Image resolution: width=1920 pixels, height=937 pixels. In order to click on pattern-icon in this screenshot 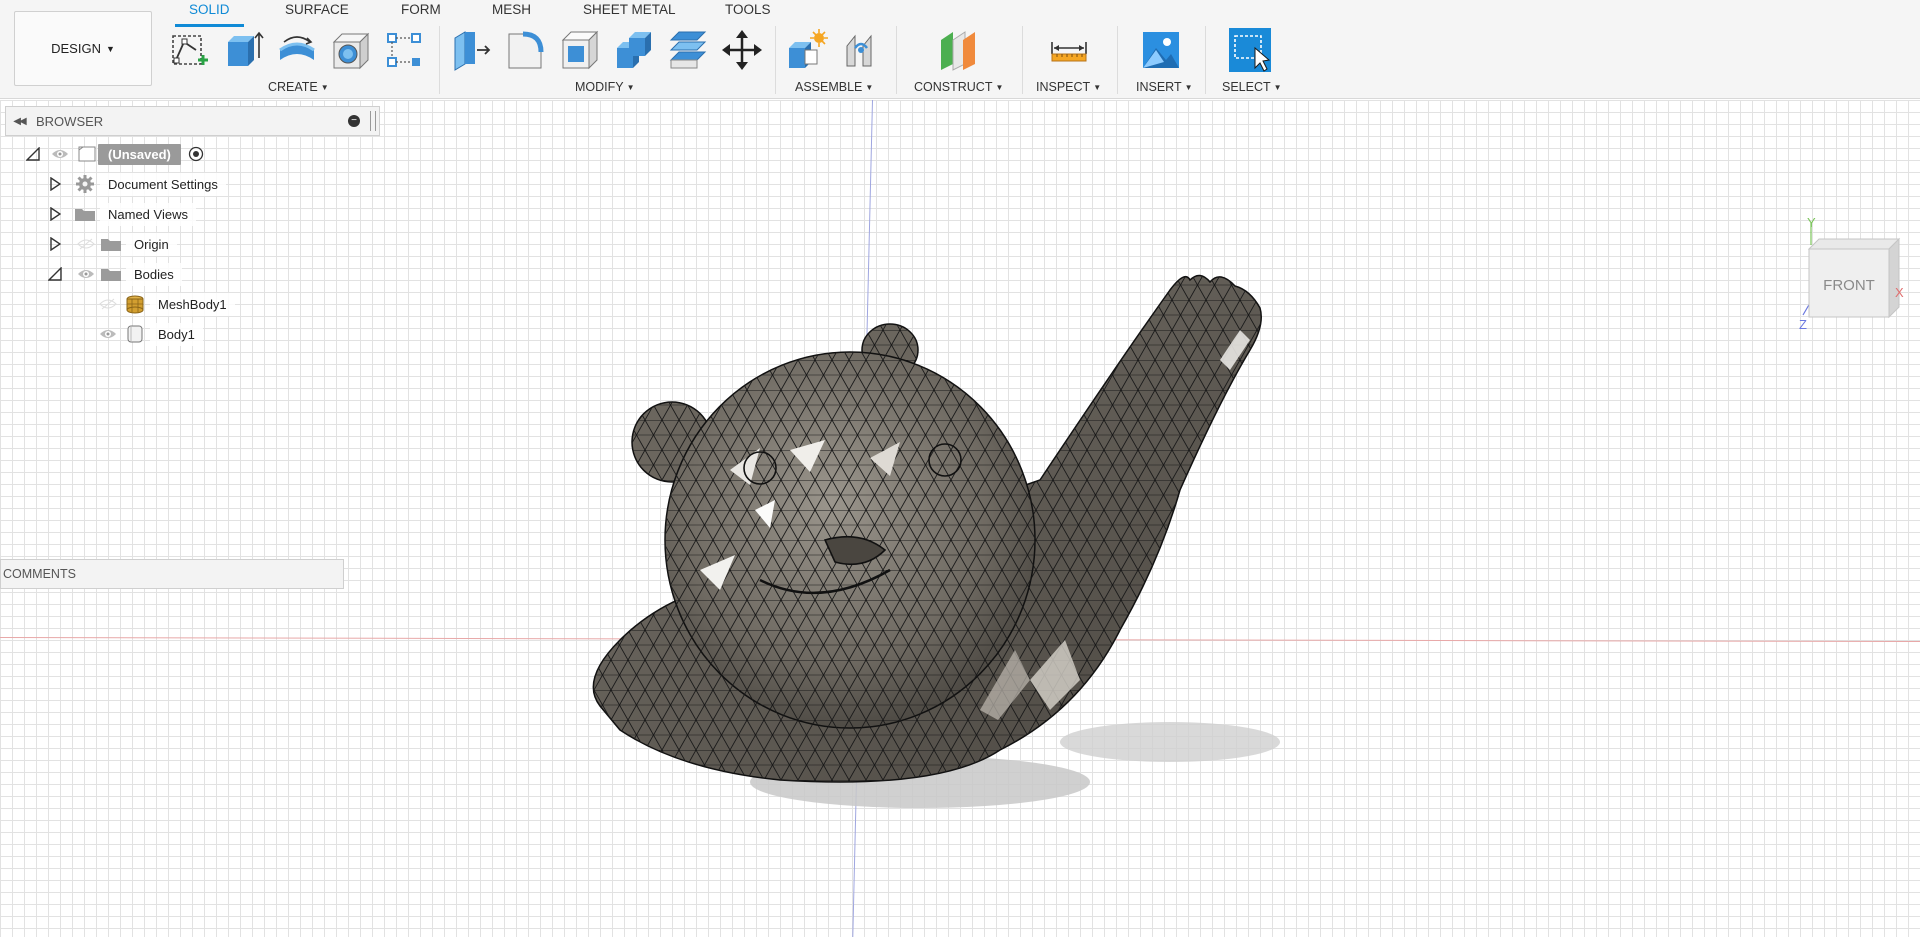, I will do `click(404, 50)`.